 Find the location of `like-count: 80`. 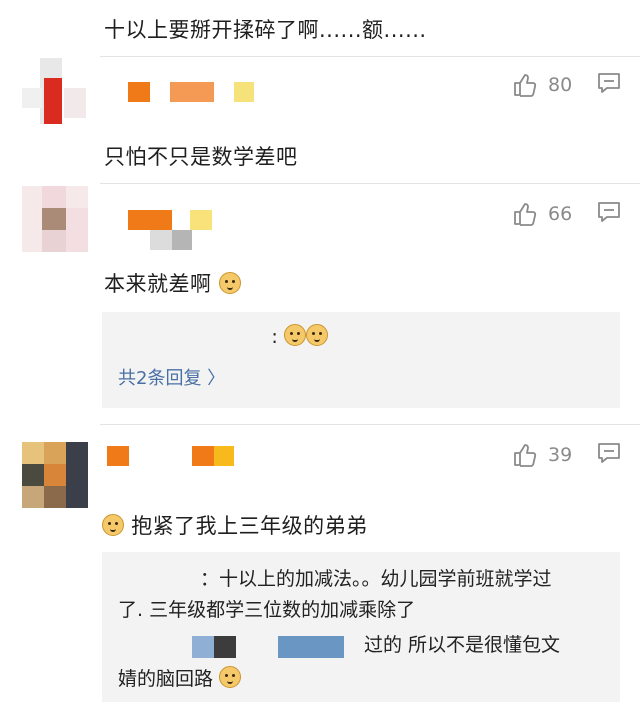

like-count: 80 is located at coordinates (560, 85).